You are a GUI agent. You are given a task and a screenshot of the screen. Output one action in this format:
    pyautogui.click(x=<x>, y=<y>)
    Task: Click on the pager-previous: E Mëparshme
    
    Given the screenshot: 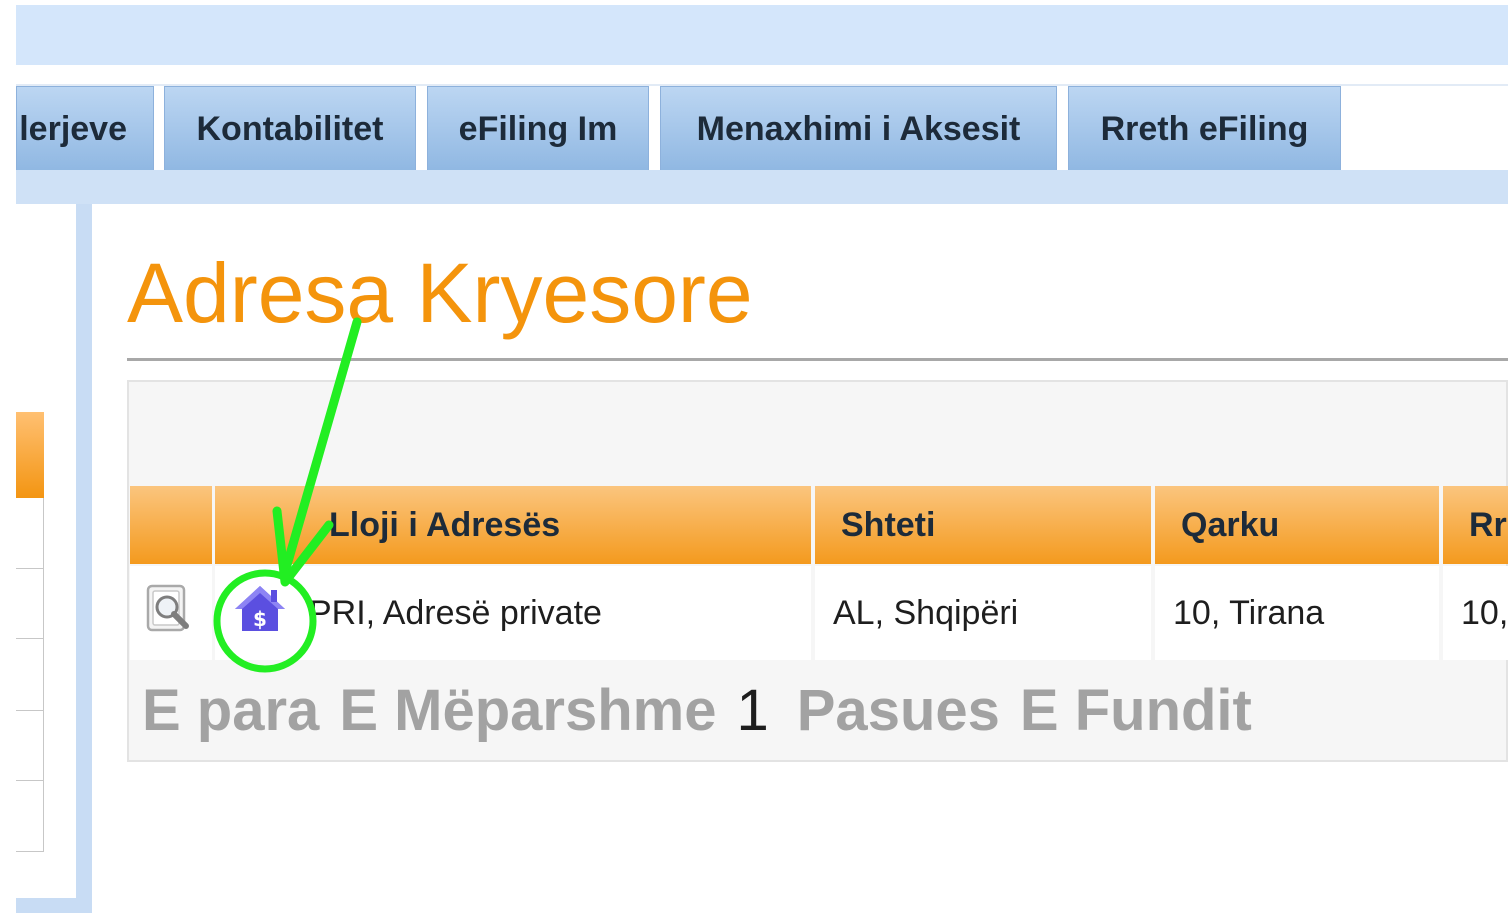 What is the action you would take?
    pyautogui.click(x=527, y=710)
    